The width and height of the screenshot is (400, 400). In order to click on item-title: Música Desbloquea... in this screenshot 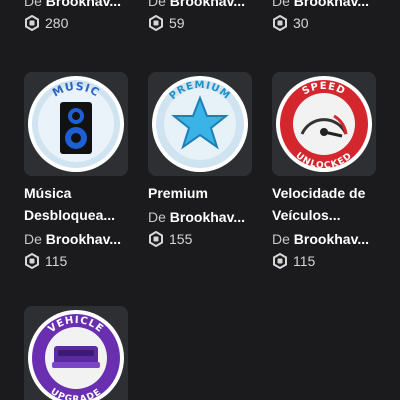, I will do `click(79, 204)`.